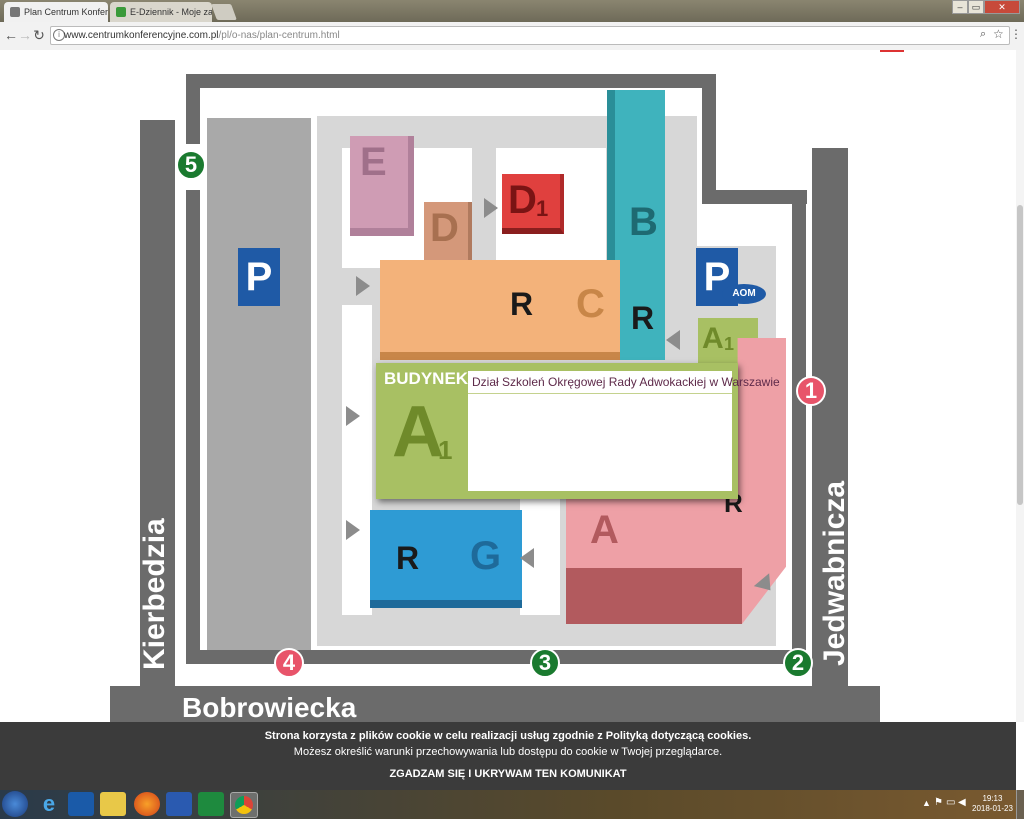 The width and height of the screenshot is (1024, 819). What do you see at coordinates (15, 804) in the screenshot?
I see `start-button-icon` at bounding box center [15, 804].